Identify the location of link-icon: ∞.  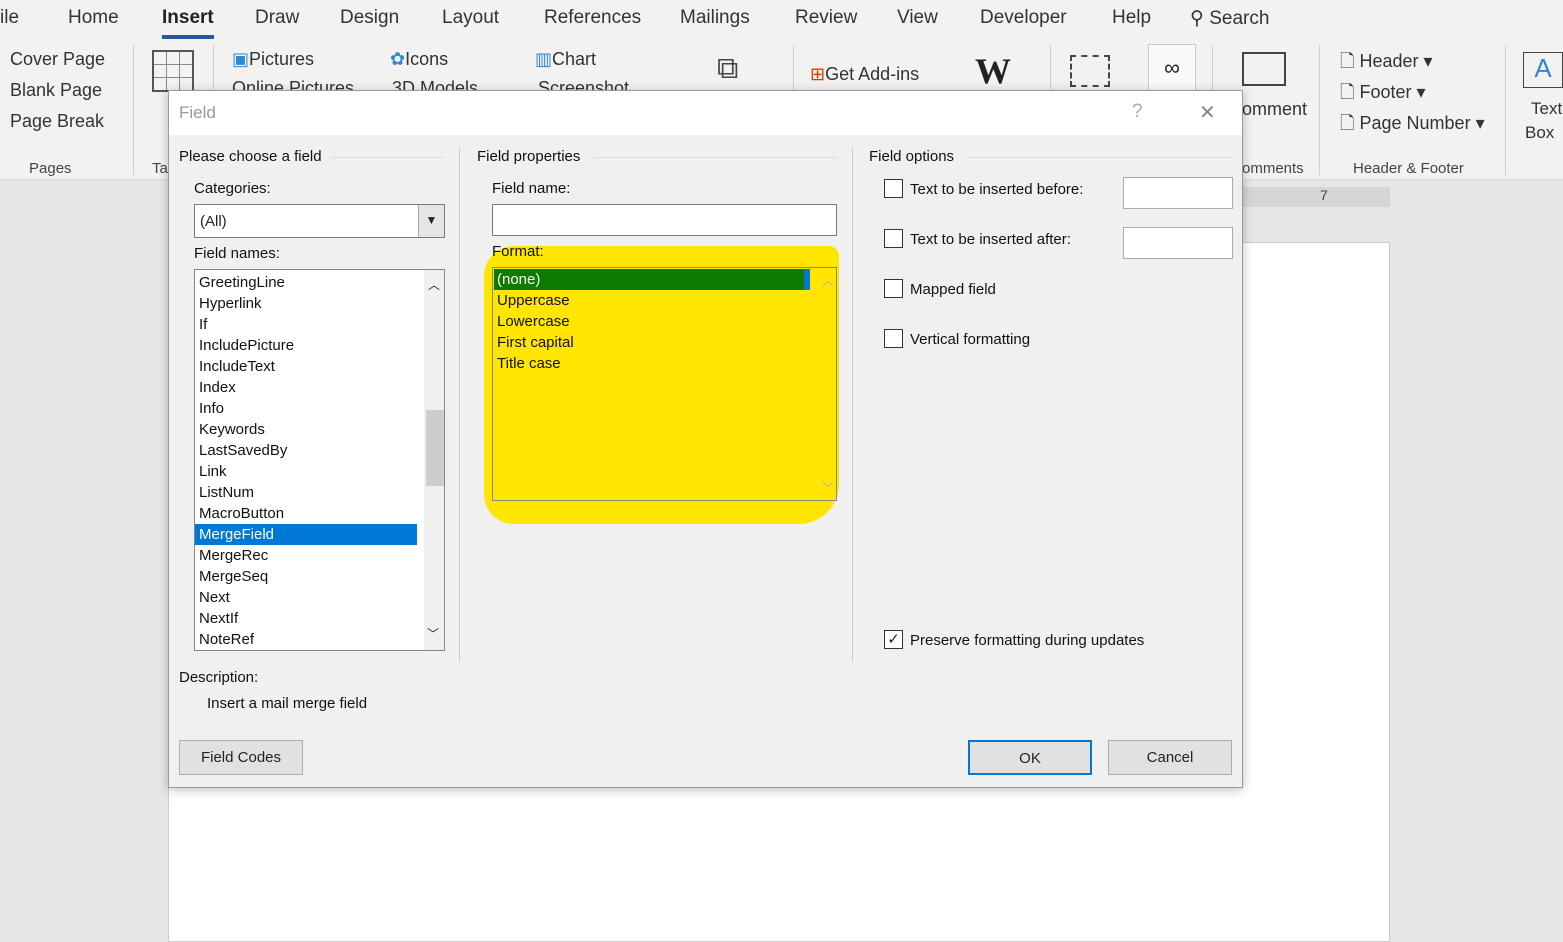
(1172, 69).